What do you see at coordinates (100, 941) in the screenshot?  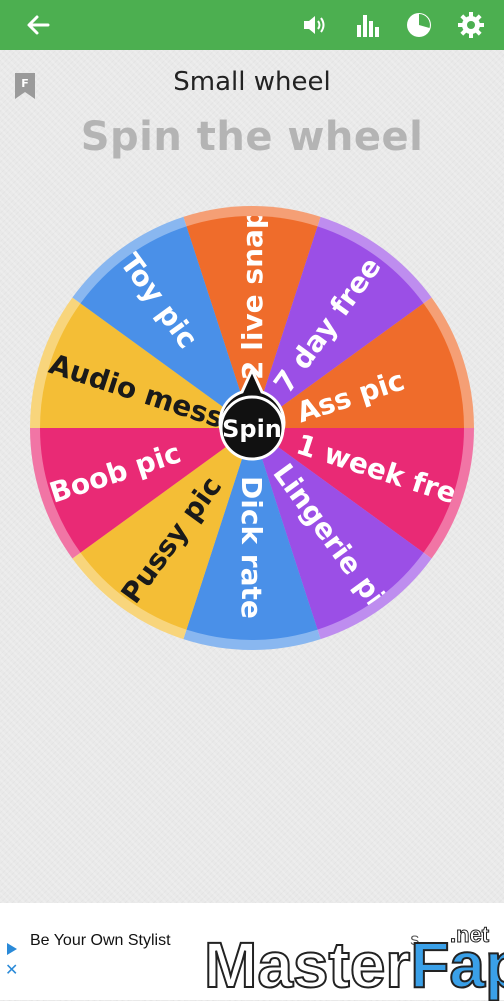 I see `ad-text: Be Your Own Stylist` at bounding box center [100, 941].